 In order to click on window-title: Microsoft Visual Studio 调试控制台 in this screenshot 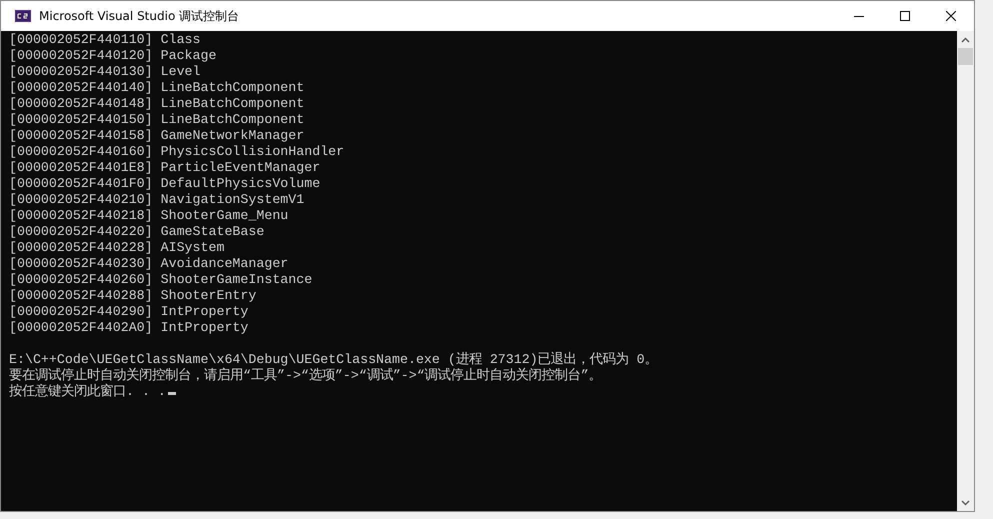, I will do `click(139, 16)`.